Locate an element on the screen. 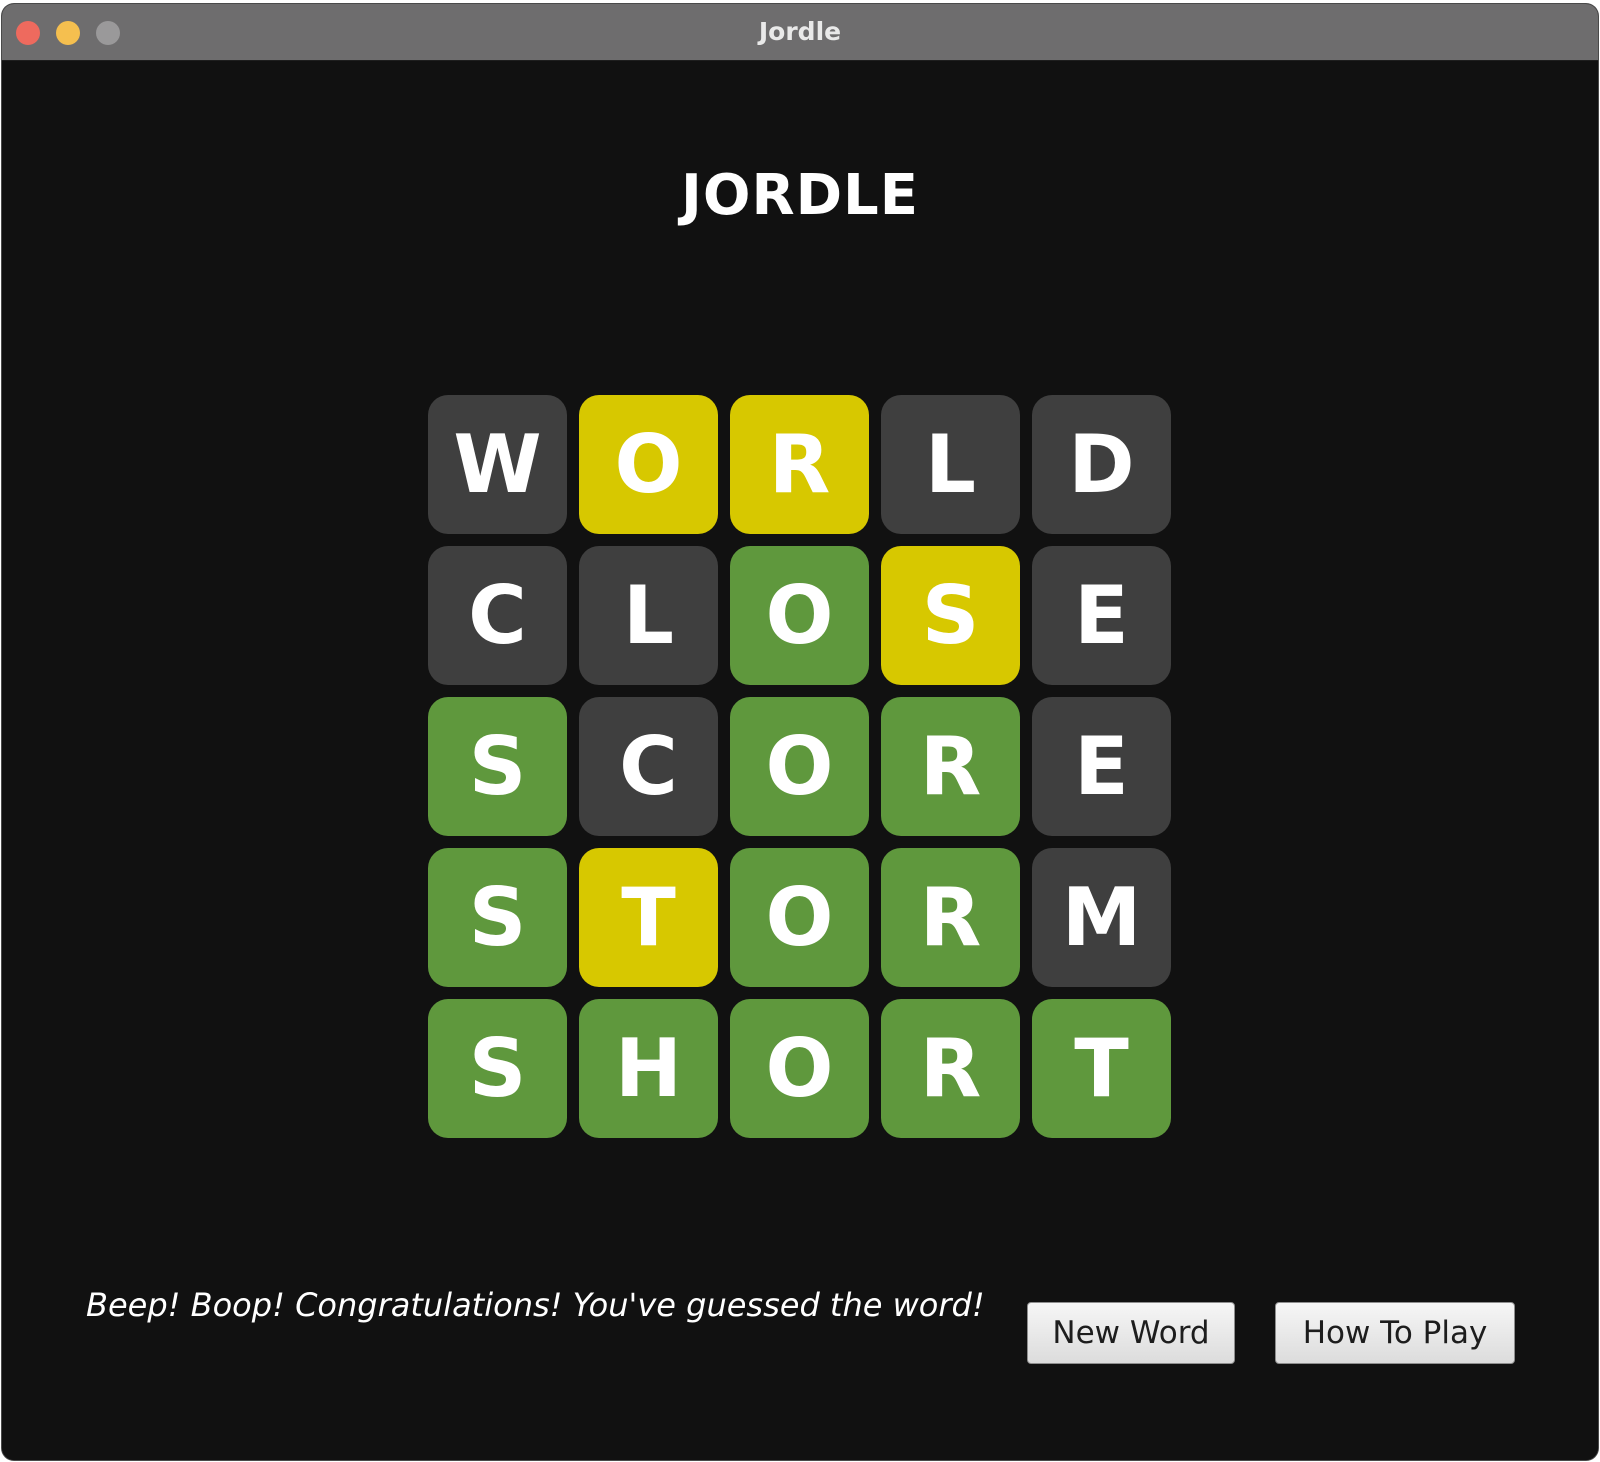 The height and width of the screenshot is (1462, 1600). window-title: Jordle is located at coordinates (800, 31).